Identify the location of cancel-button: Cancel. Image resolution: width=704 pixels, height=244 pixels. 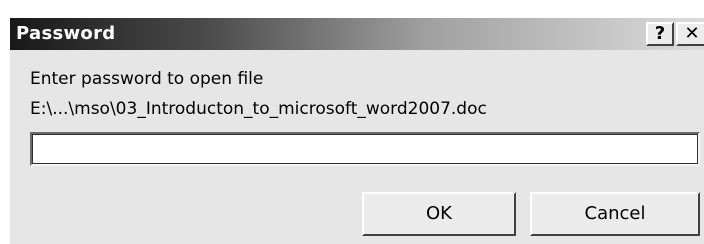
(615, 214).